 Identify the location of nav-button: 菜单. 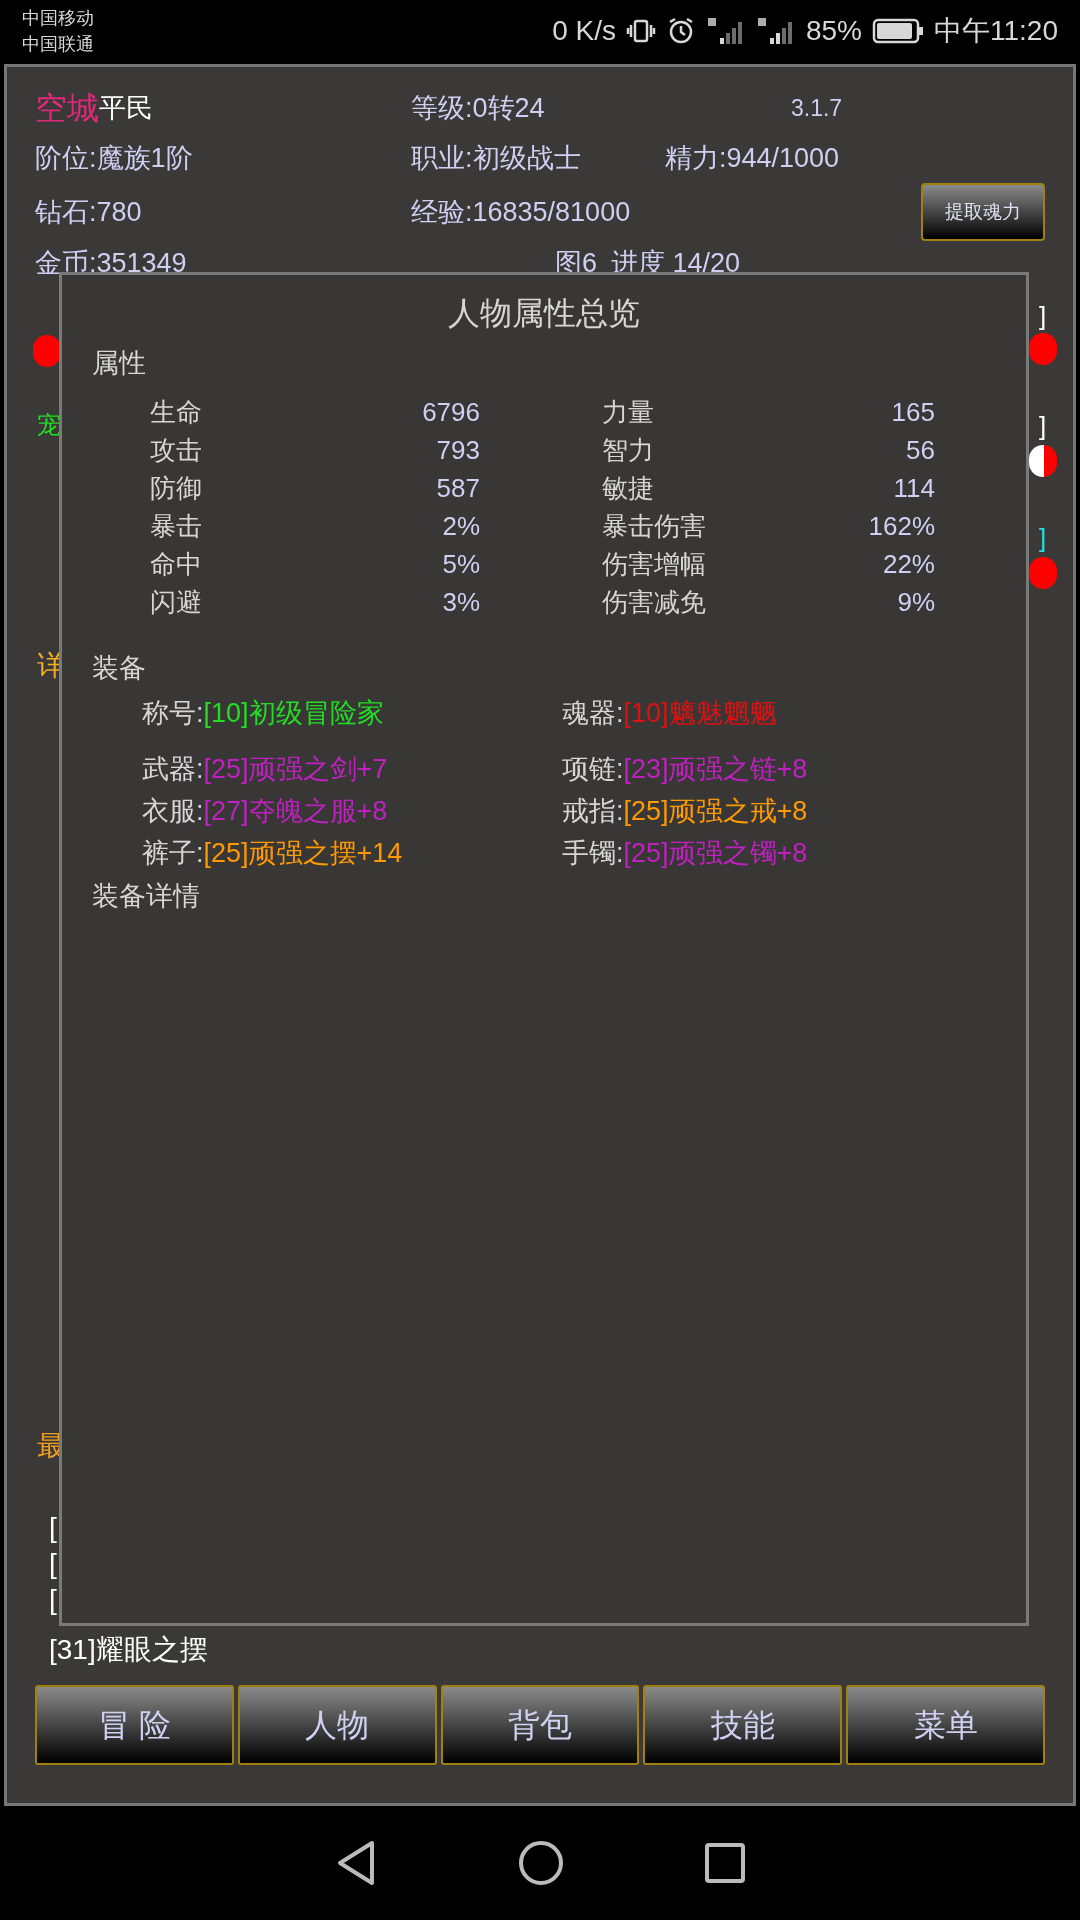
(945, 1725).